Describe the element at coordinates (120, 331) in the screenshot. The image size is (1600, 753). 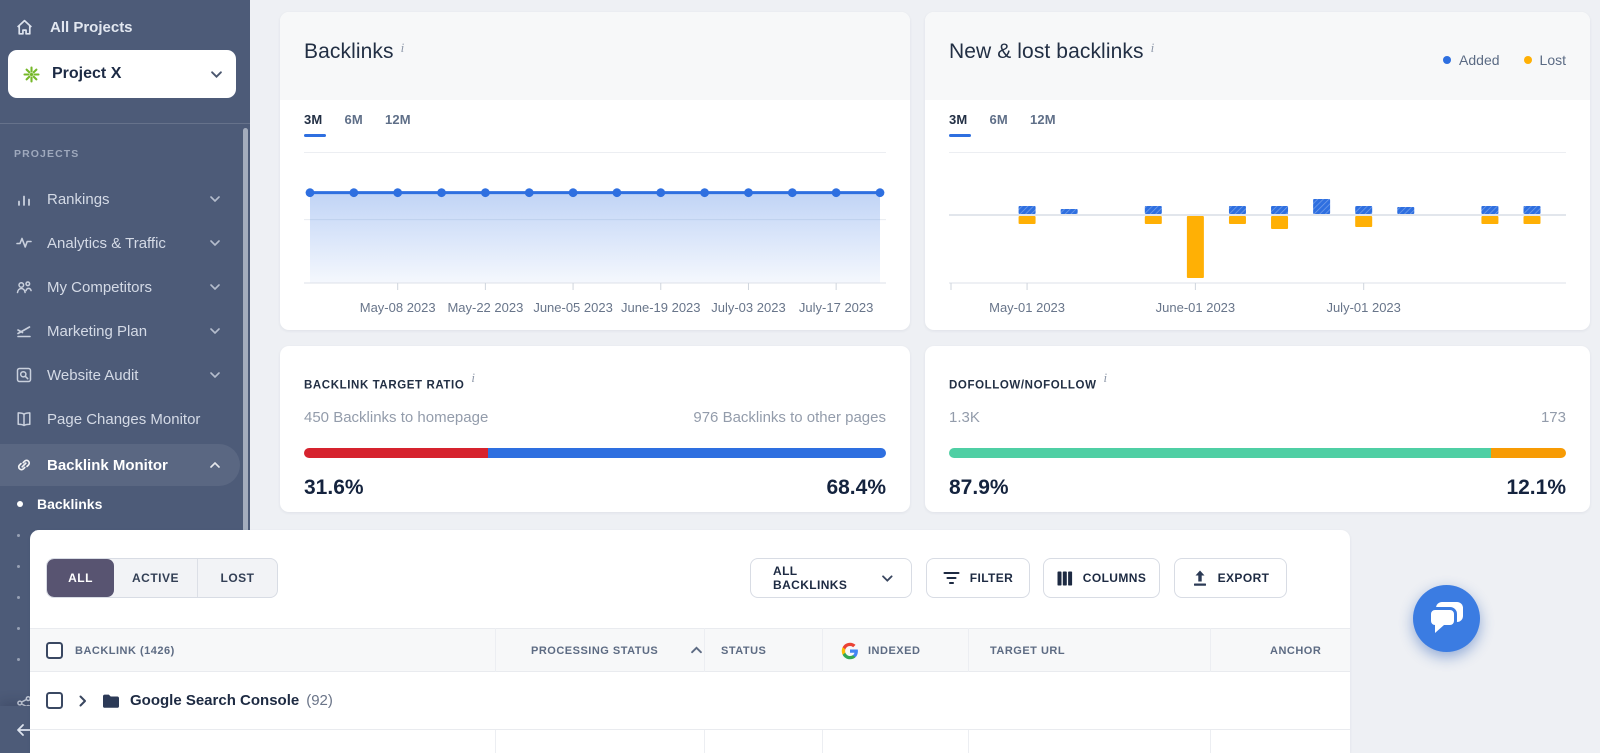
I see `sidebar-item-marketing-plan: Marketing Plan` at that location.